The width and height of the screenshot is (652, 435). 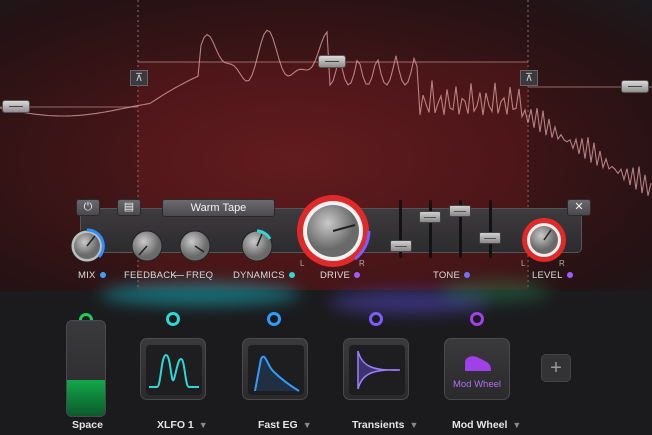 I want to click on drive-left-label: L, so click(x=302, y=263).